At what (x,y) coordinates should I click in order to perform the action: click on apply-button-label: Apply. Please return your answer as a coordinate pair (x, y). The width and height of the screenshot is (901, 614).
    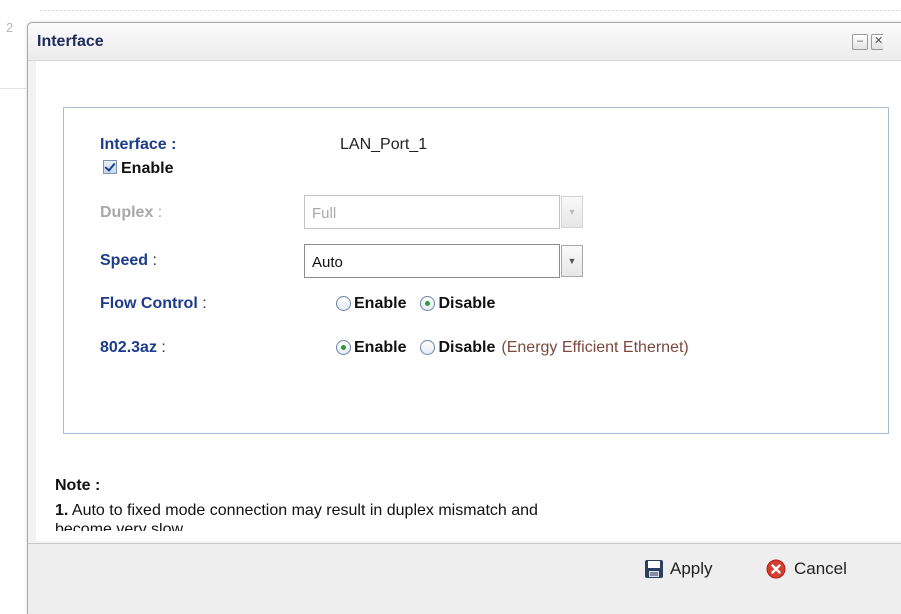
    Looking at the image, I should click on (691, 568).